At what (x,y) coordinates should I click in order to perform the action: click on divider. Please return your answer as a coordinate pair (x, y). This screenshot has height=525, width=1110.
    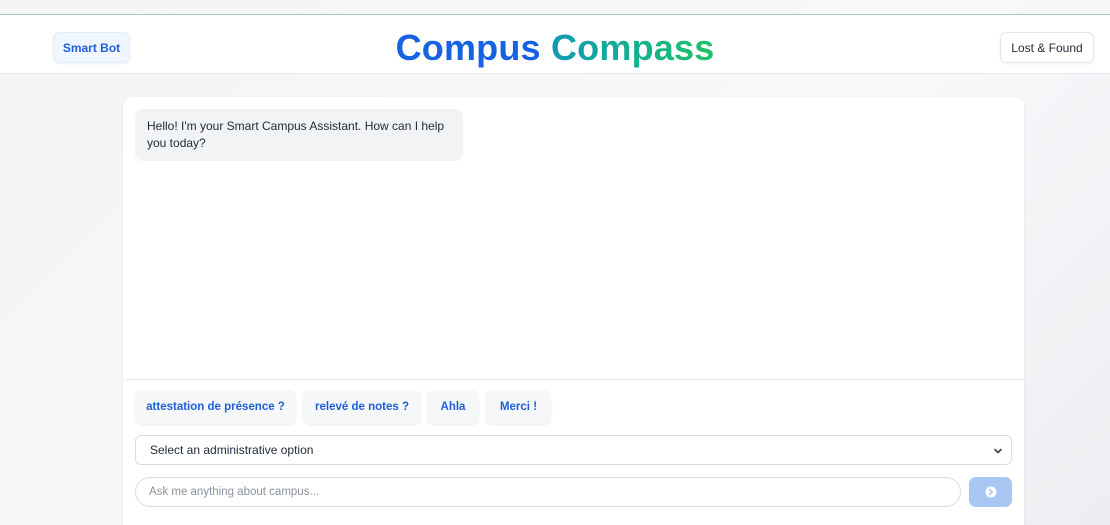
    Looking at the image, I should click on (573, 379).